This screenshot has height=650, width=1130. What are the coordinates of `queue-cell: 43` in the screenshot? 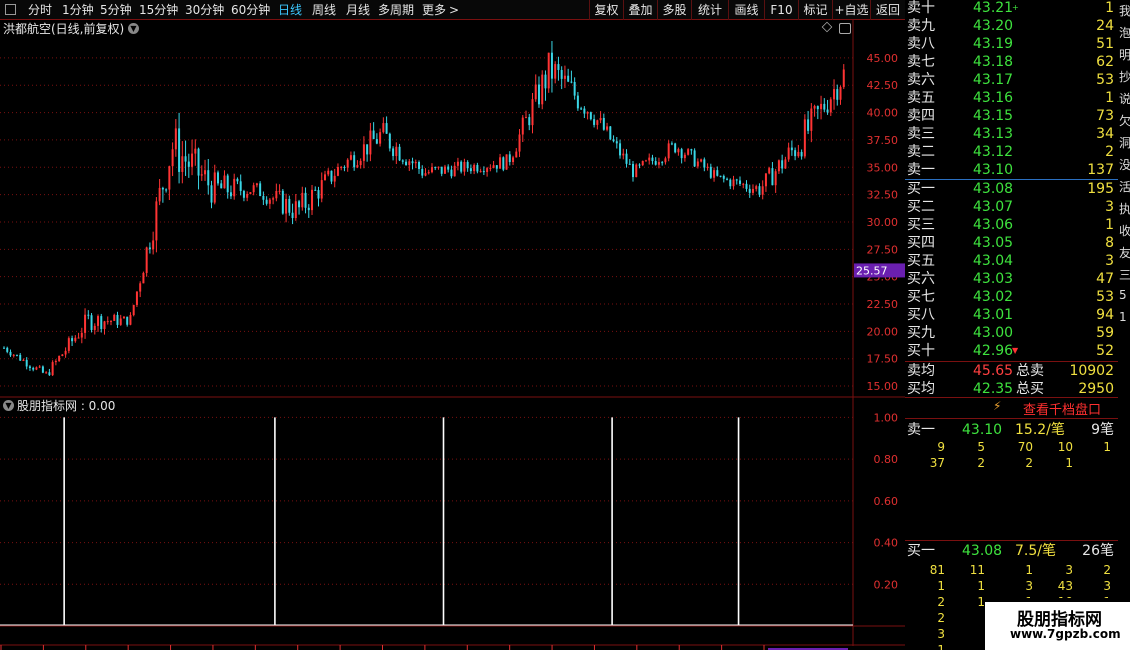 It's located at (1065, 586).